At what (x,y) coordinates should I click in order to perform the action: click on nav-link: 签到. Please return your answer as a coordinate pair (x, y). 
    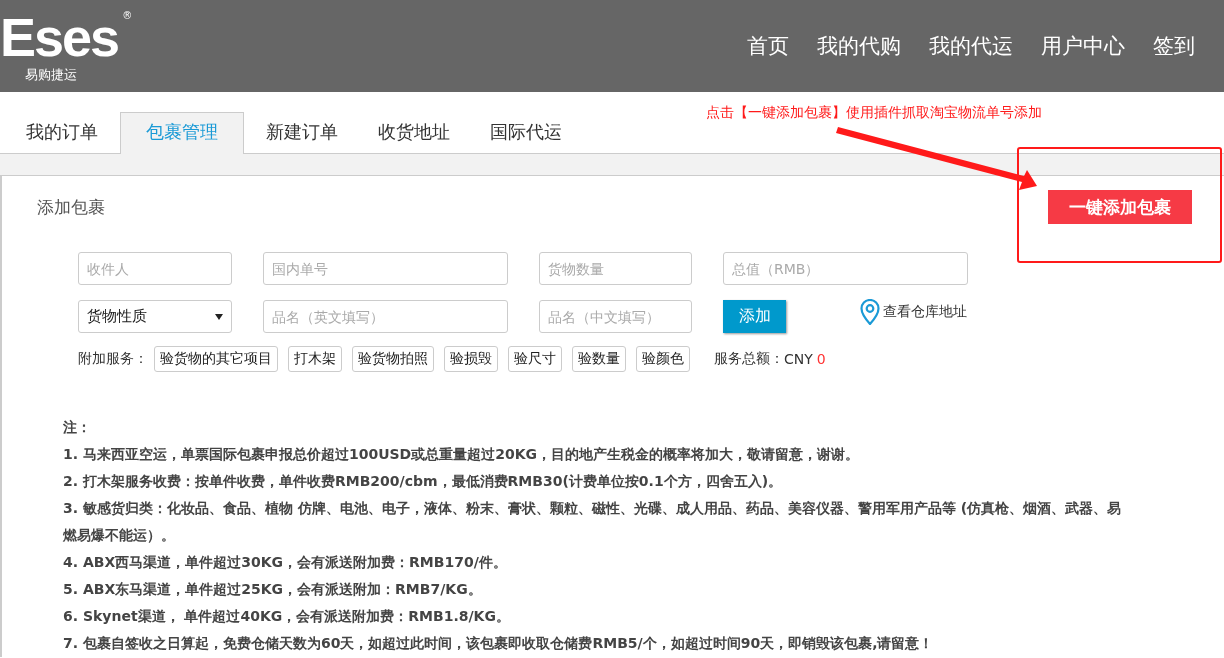
    Looking at the image, I should click on (1174, 46).